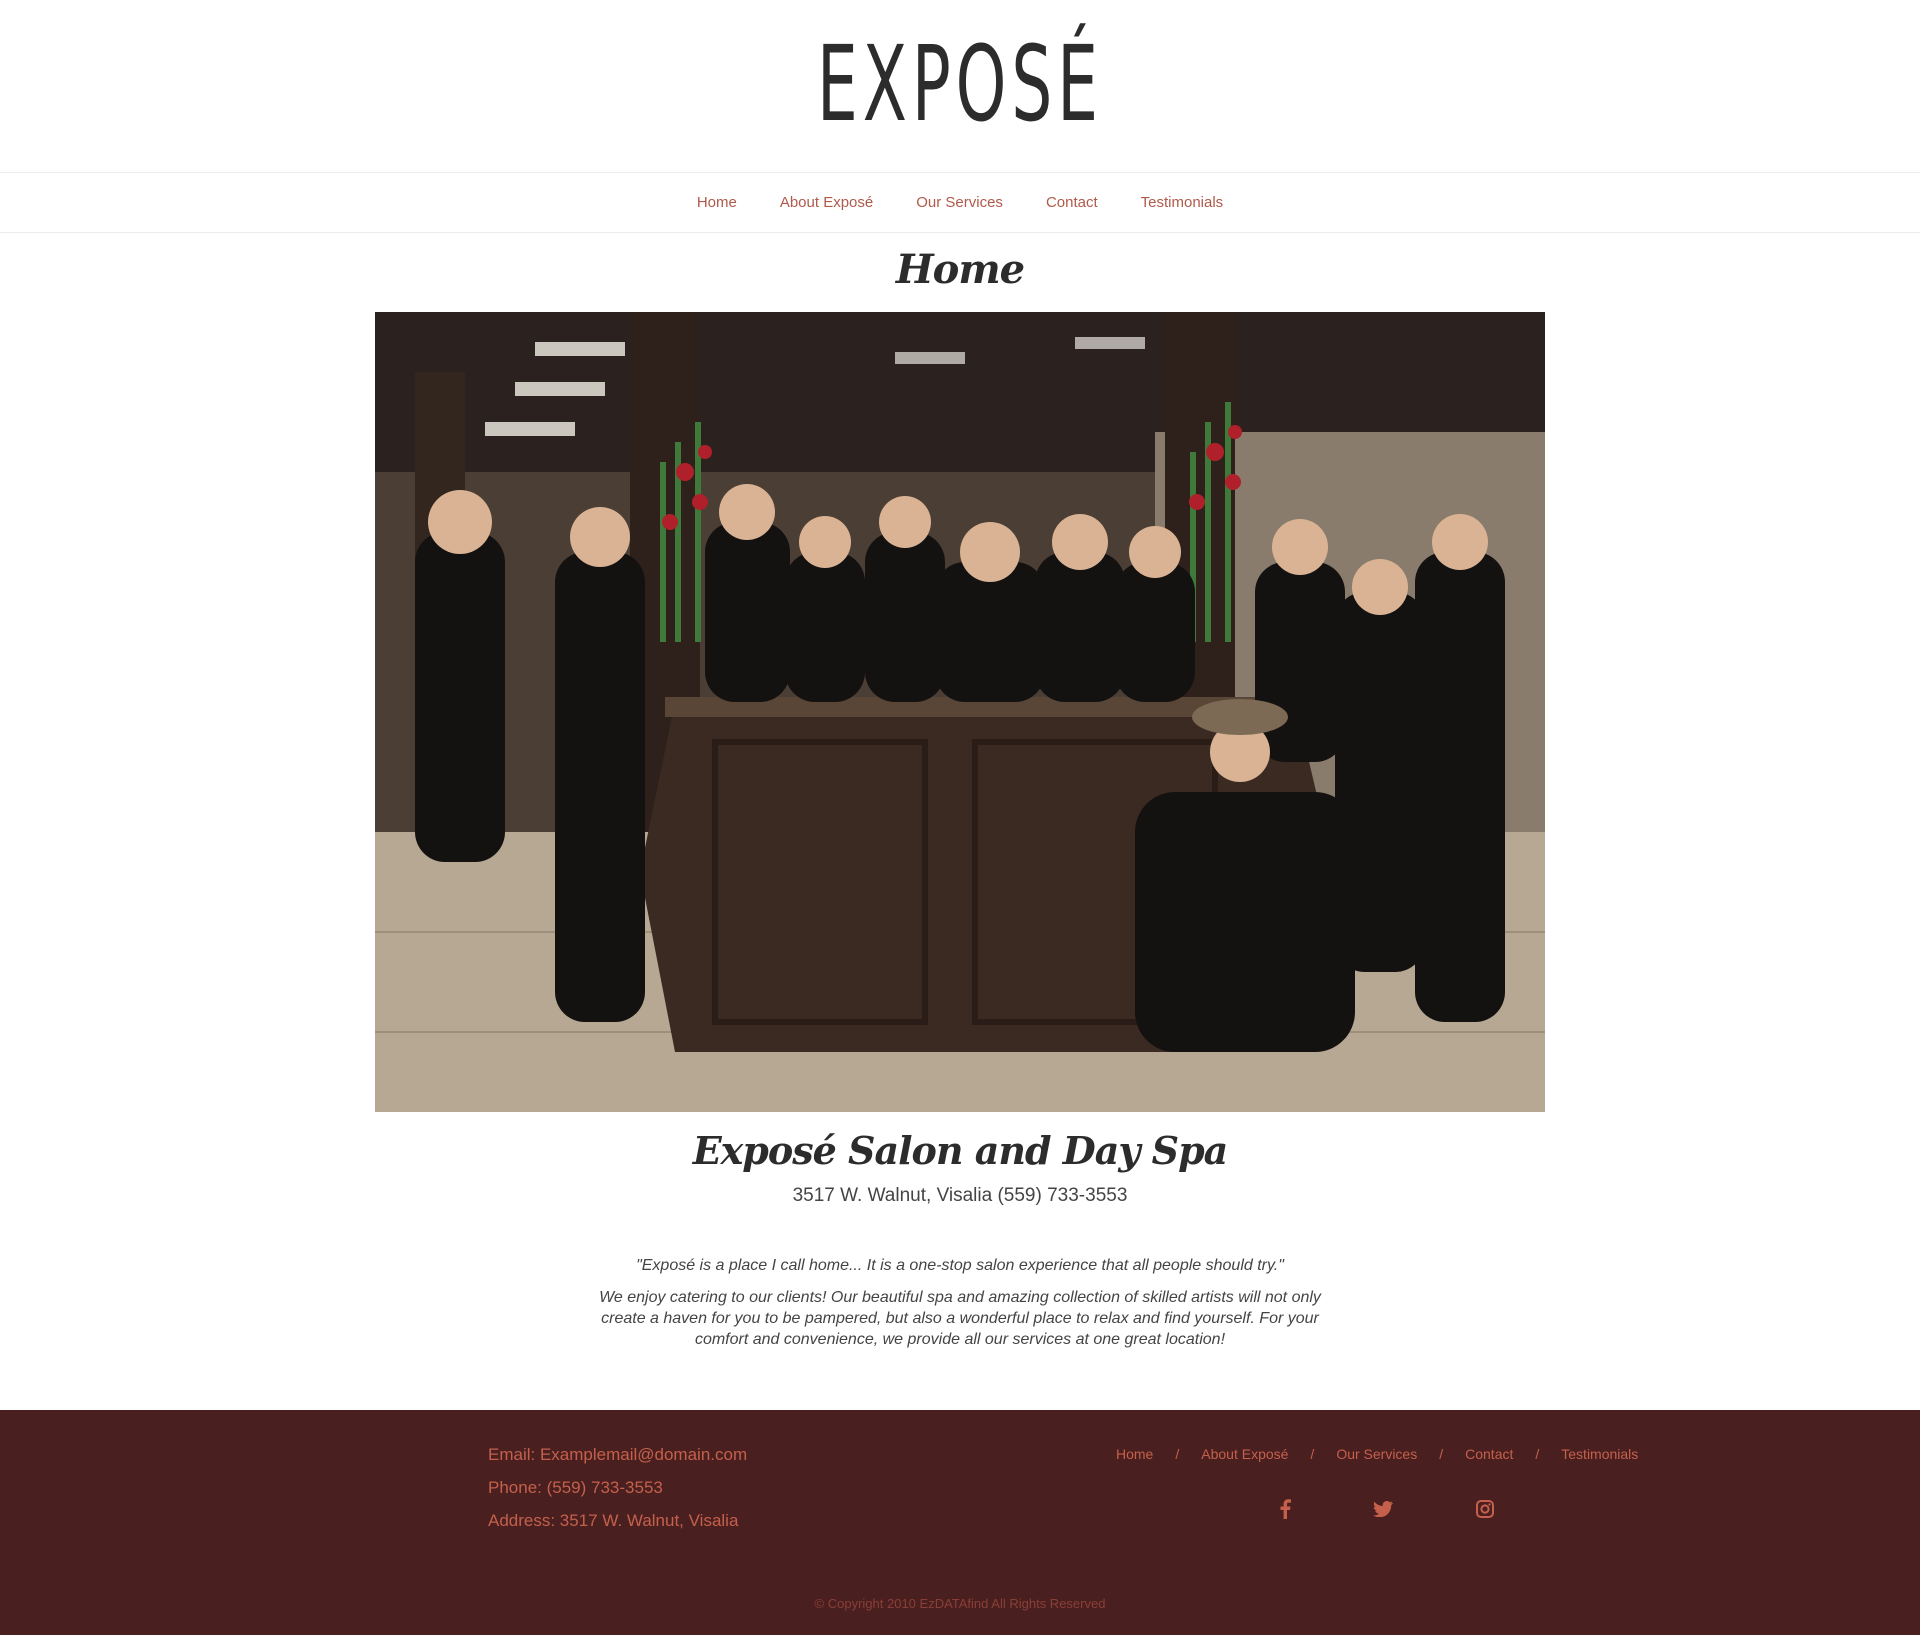 This screenshot has width=1920, height=1635. Describe the element at coordinates (1485, 1509) in the screenshot. I see `instagram-icon` at that location.